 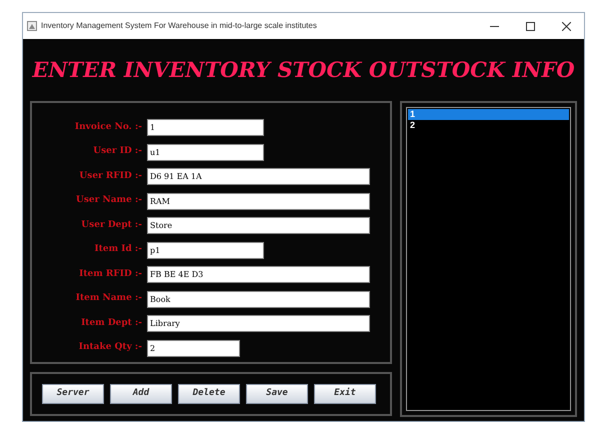 I want to click on action-button: Exit, so click(x=345, y=394).